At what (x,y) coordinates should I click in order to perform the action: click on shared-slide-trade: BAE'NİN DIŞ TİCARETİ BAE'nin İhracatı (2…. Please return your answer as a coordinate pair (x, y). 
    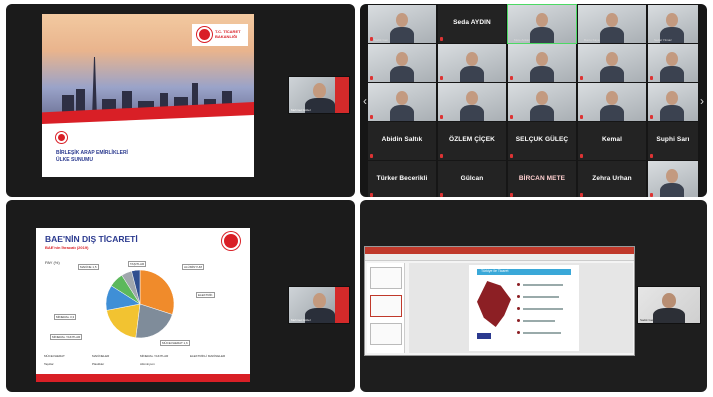
    Looking at the image, I should click on (143, 305).